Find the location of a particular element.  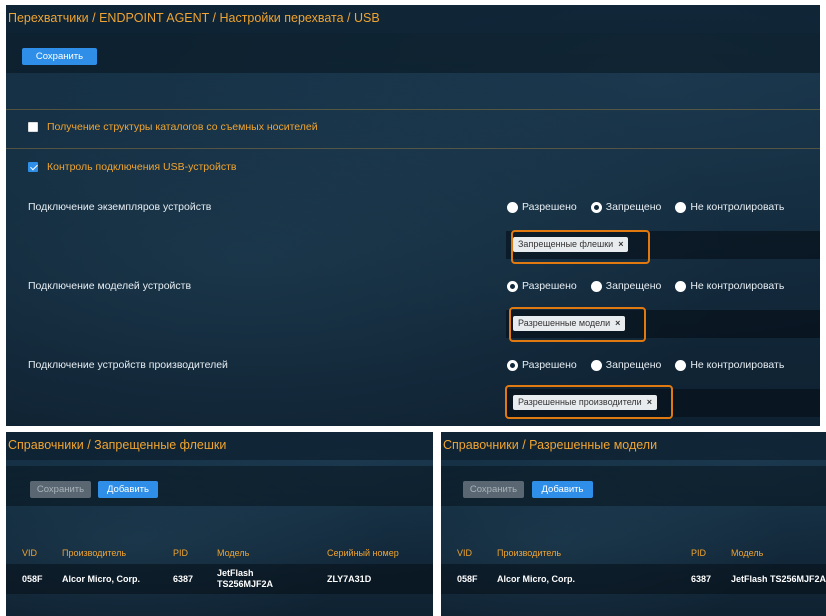

device-models-label: Подключение моделей устройств is located at coordinates (110, 286).